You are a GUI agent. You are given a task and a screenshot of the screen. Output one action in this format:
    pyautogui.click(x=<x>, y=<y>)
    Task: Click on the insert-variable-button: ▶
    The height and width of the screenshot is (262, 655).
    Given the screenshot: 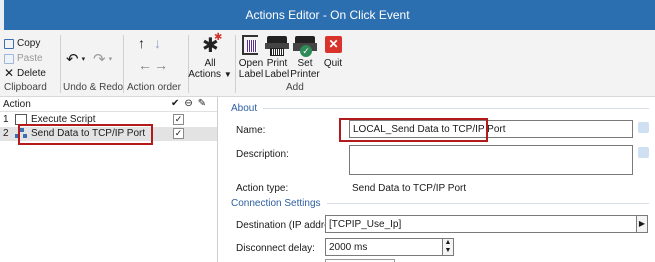 What is the action you would take?
    pyautogui.click(x=642, y=224)
    